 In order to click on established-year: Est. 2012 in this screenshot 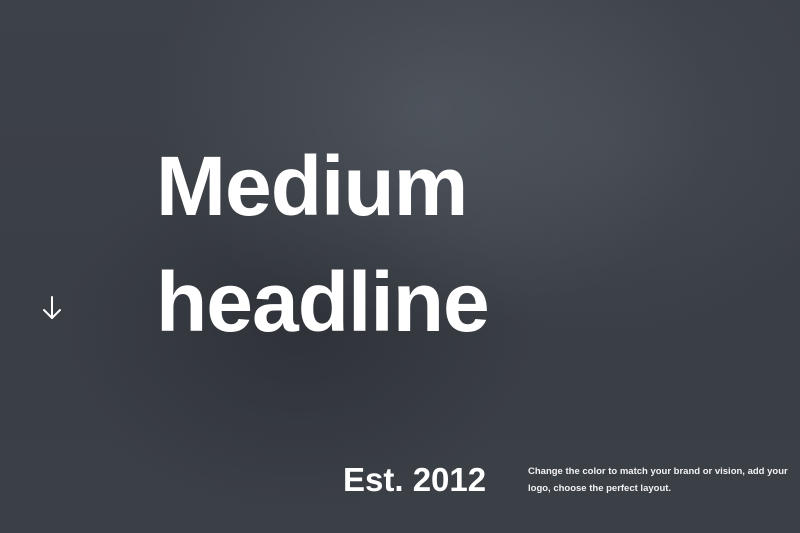, I will do `click(415, 479)`.